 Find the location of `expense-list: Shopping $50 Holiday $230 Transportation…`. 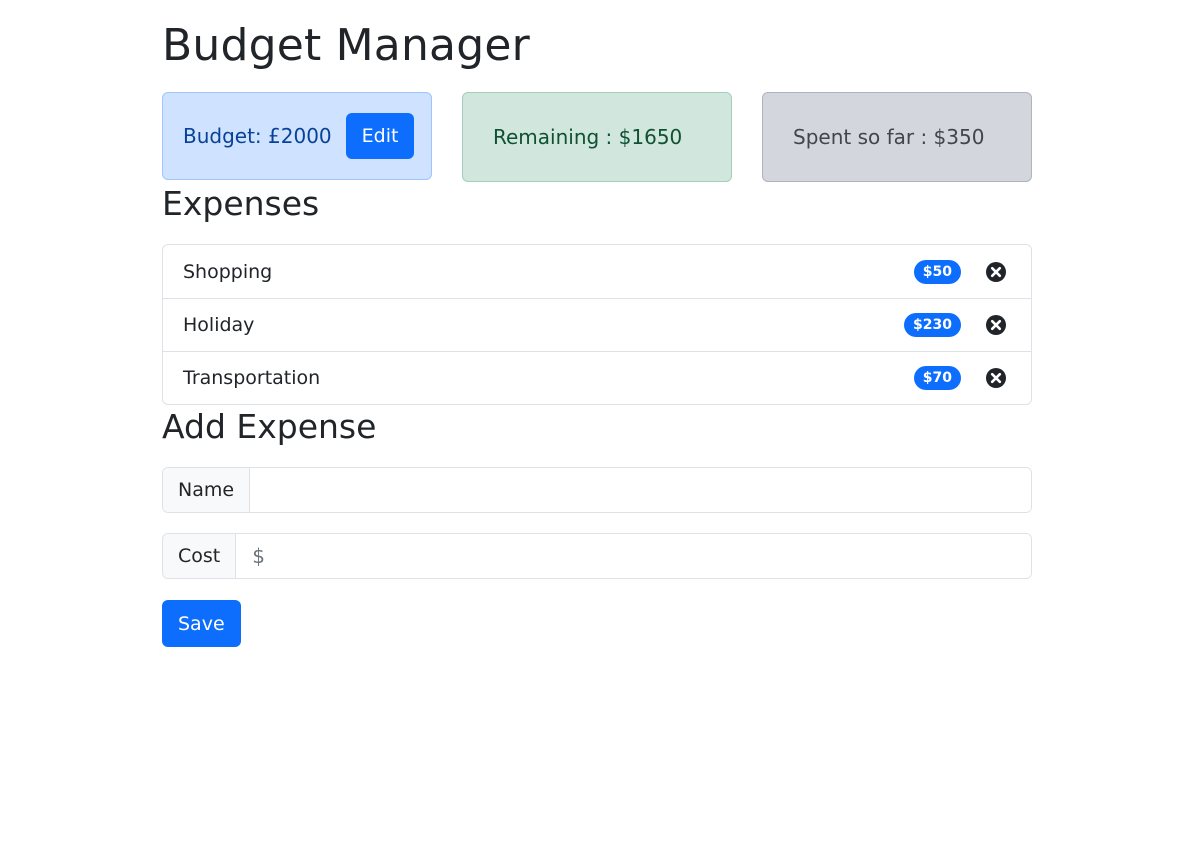

expense-list: Shopping $50 Holiday $230 Transportation… is located at coordinates (597, 324).